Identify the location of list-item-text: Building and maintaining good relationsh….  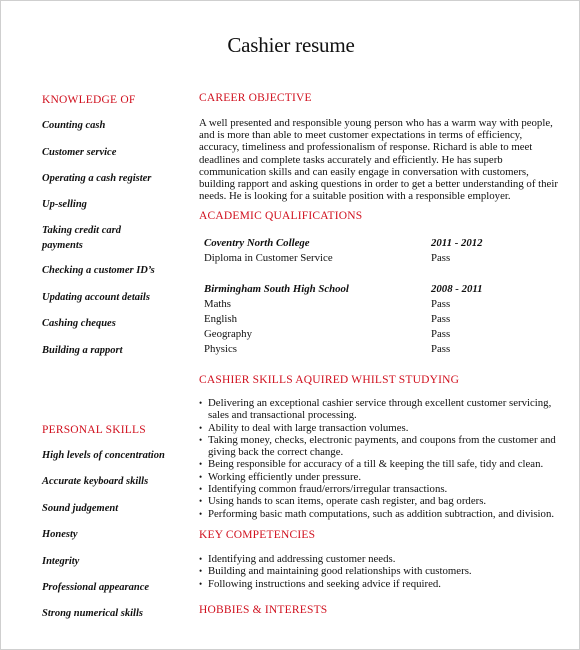
(340, 571).